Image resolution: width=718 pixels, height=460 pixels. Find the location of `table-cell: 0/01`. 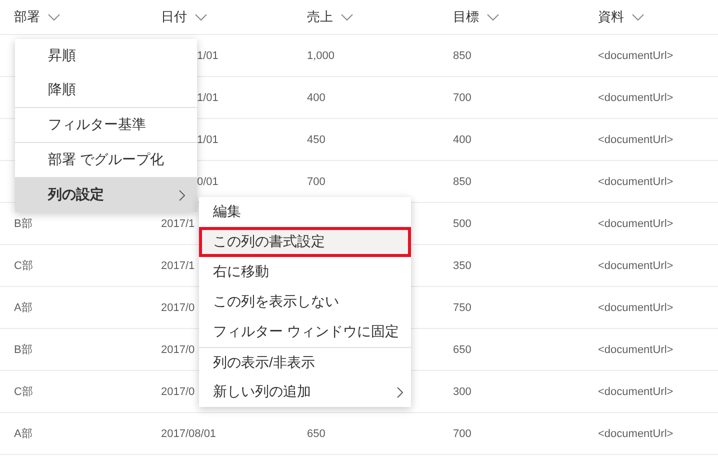

table-cell: 0/01 is located at coordinates (207, 182).